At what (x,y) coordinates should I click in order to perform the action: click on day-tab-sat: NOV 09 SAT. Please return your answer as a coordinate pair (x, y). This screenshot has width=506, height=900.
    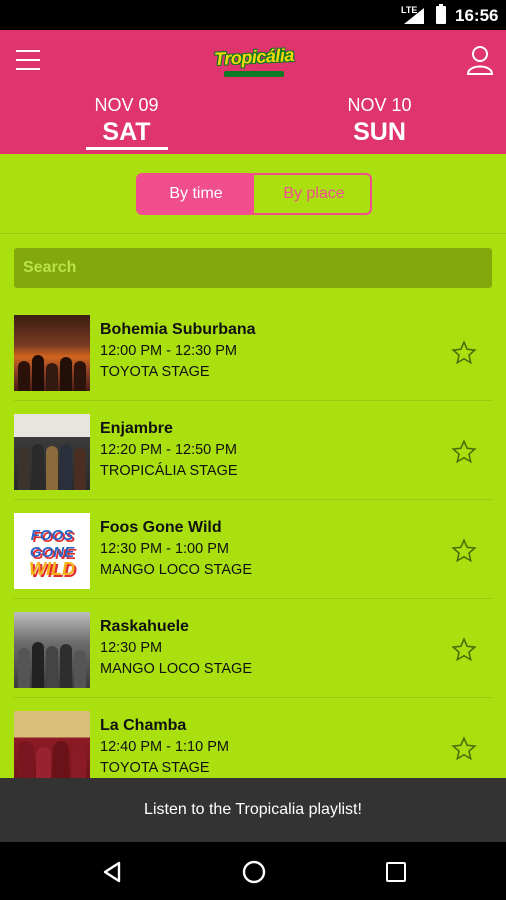
    Looking at the image, I should click on (126, 121).